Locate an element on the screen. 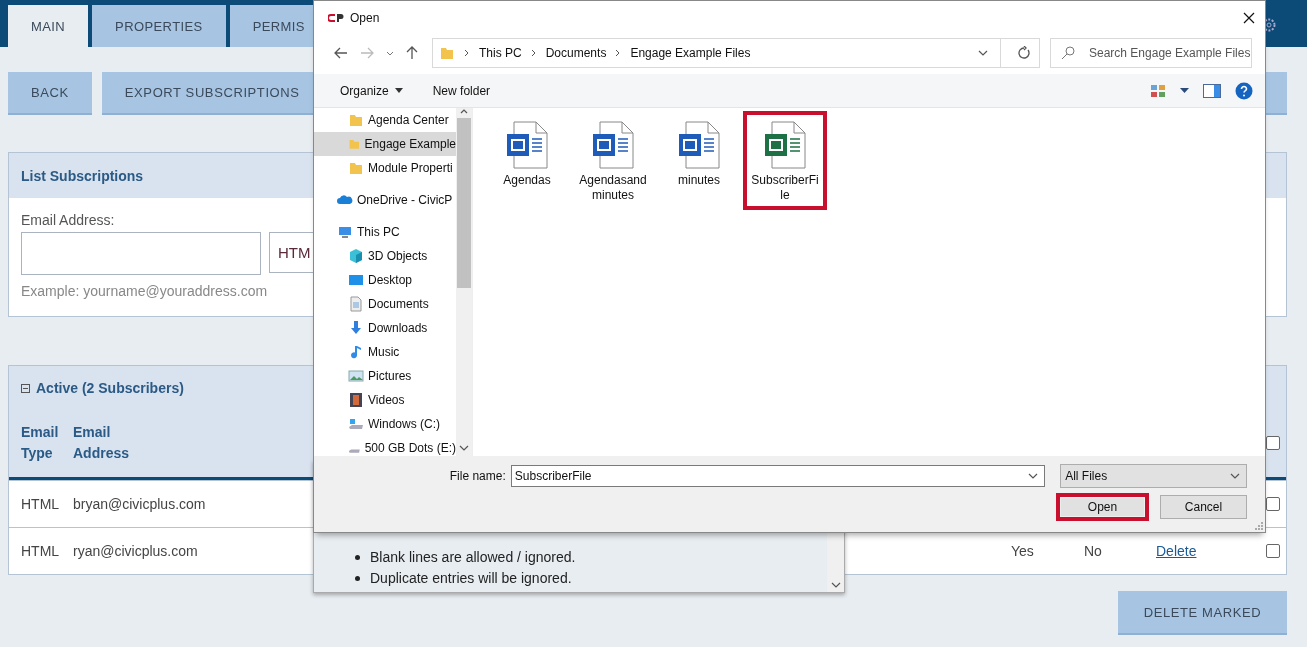 This screenshot has height=647, width=1307. nav-item: Videos is located at coordinates (385, 400).